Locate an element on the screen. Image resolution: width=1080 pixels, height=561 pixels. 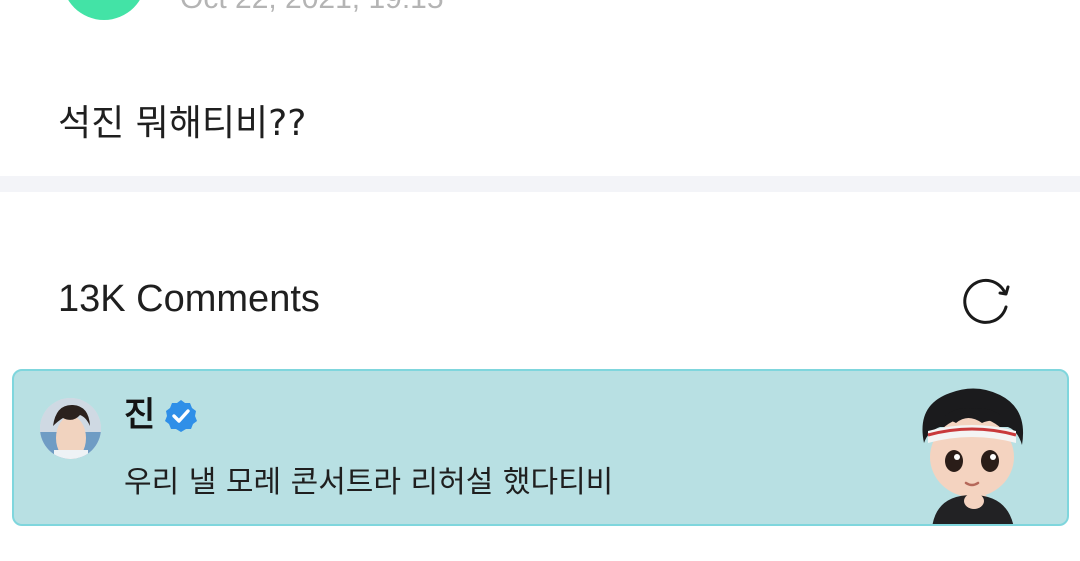
post-header: Oct 22, 2021, 19:15 is located at coordinates (540, 11).